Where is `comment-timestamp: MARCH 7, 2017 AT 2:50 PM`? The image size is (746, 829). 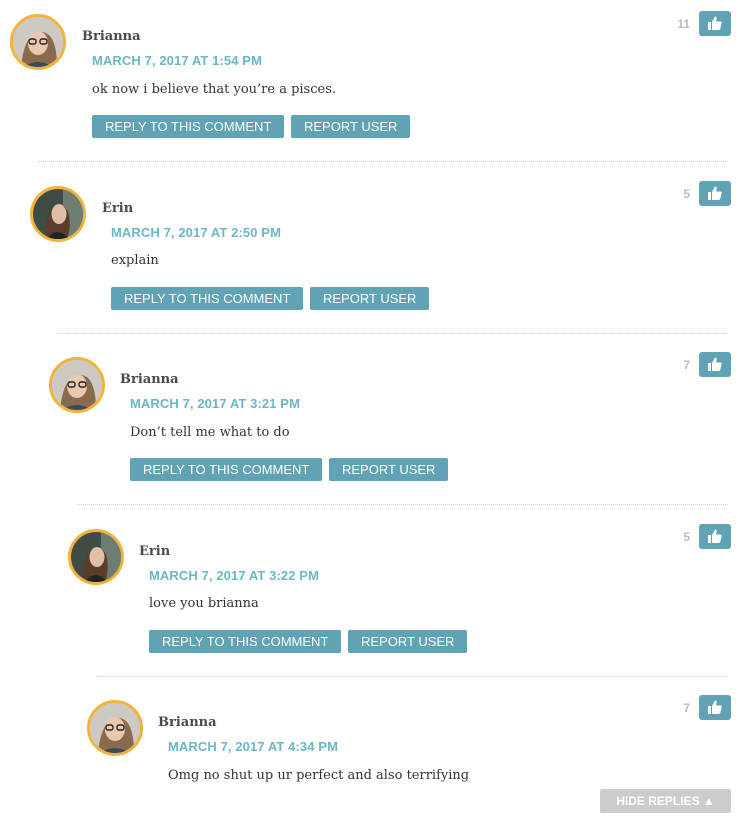 comment-timestamp: MARCH 7, 2017 AT 2:50 PM is located at coordinates (196, 232).